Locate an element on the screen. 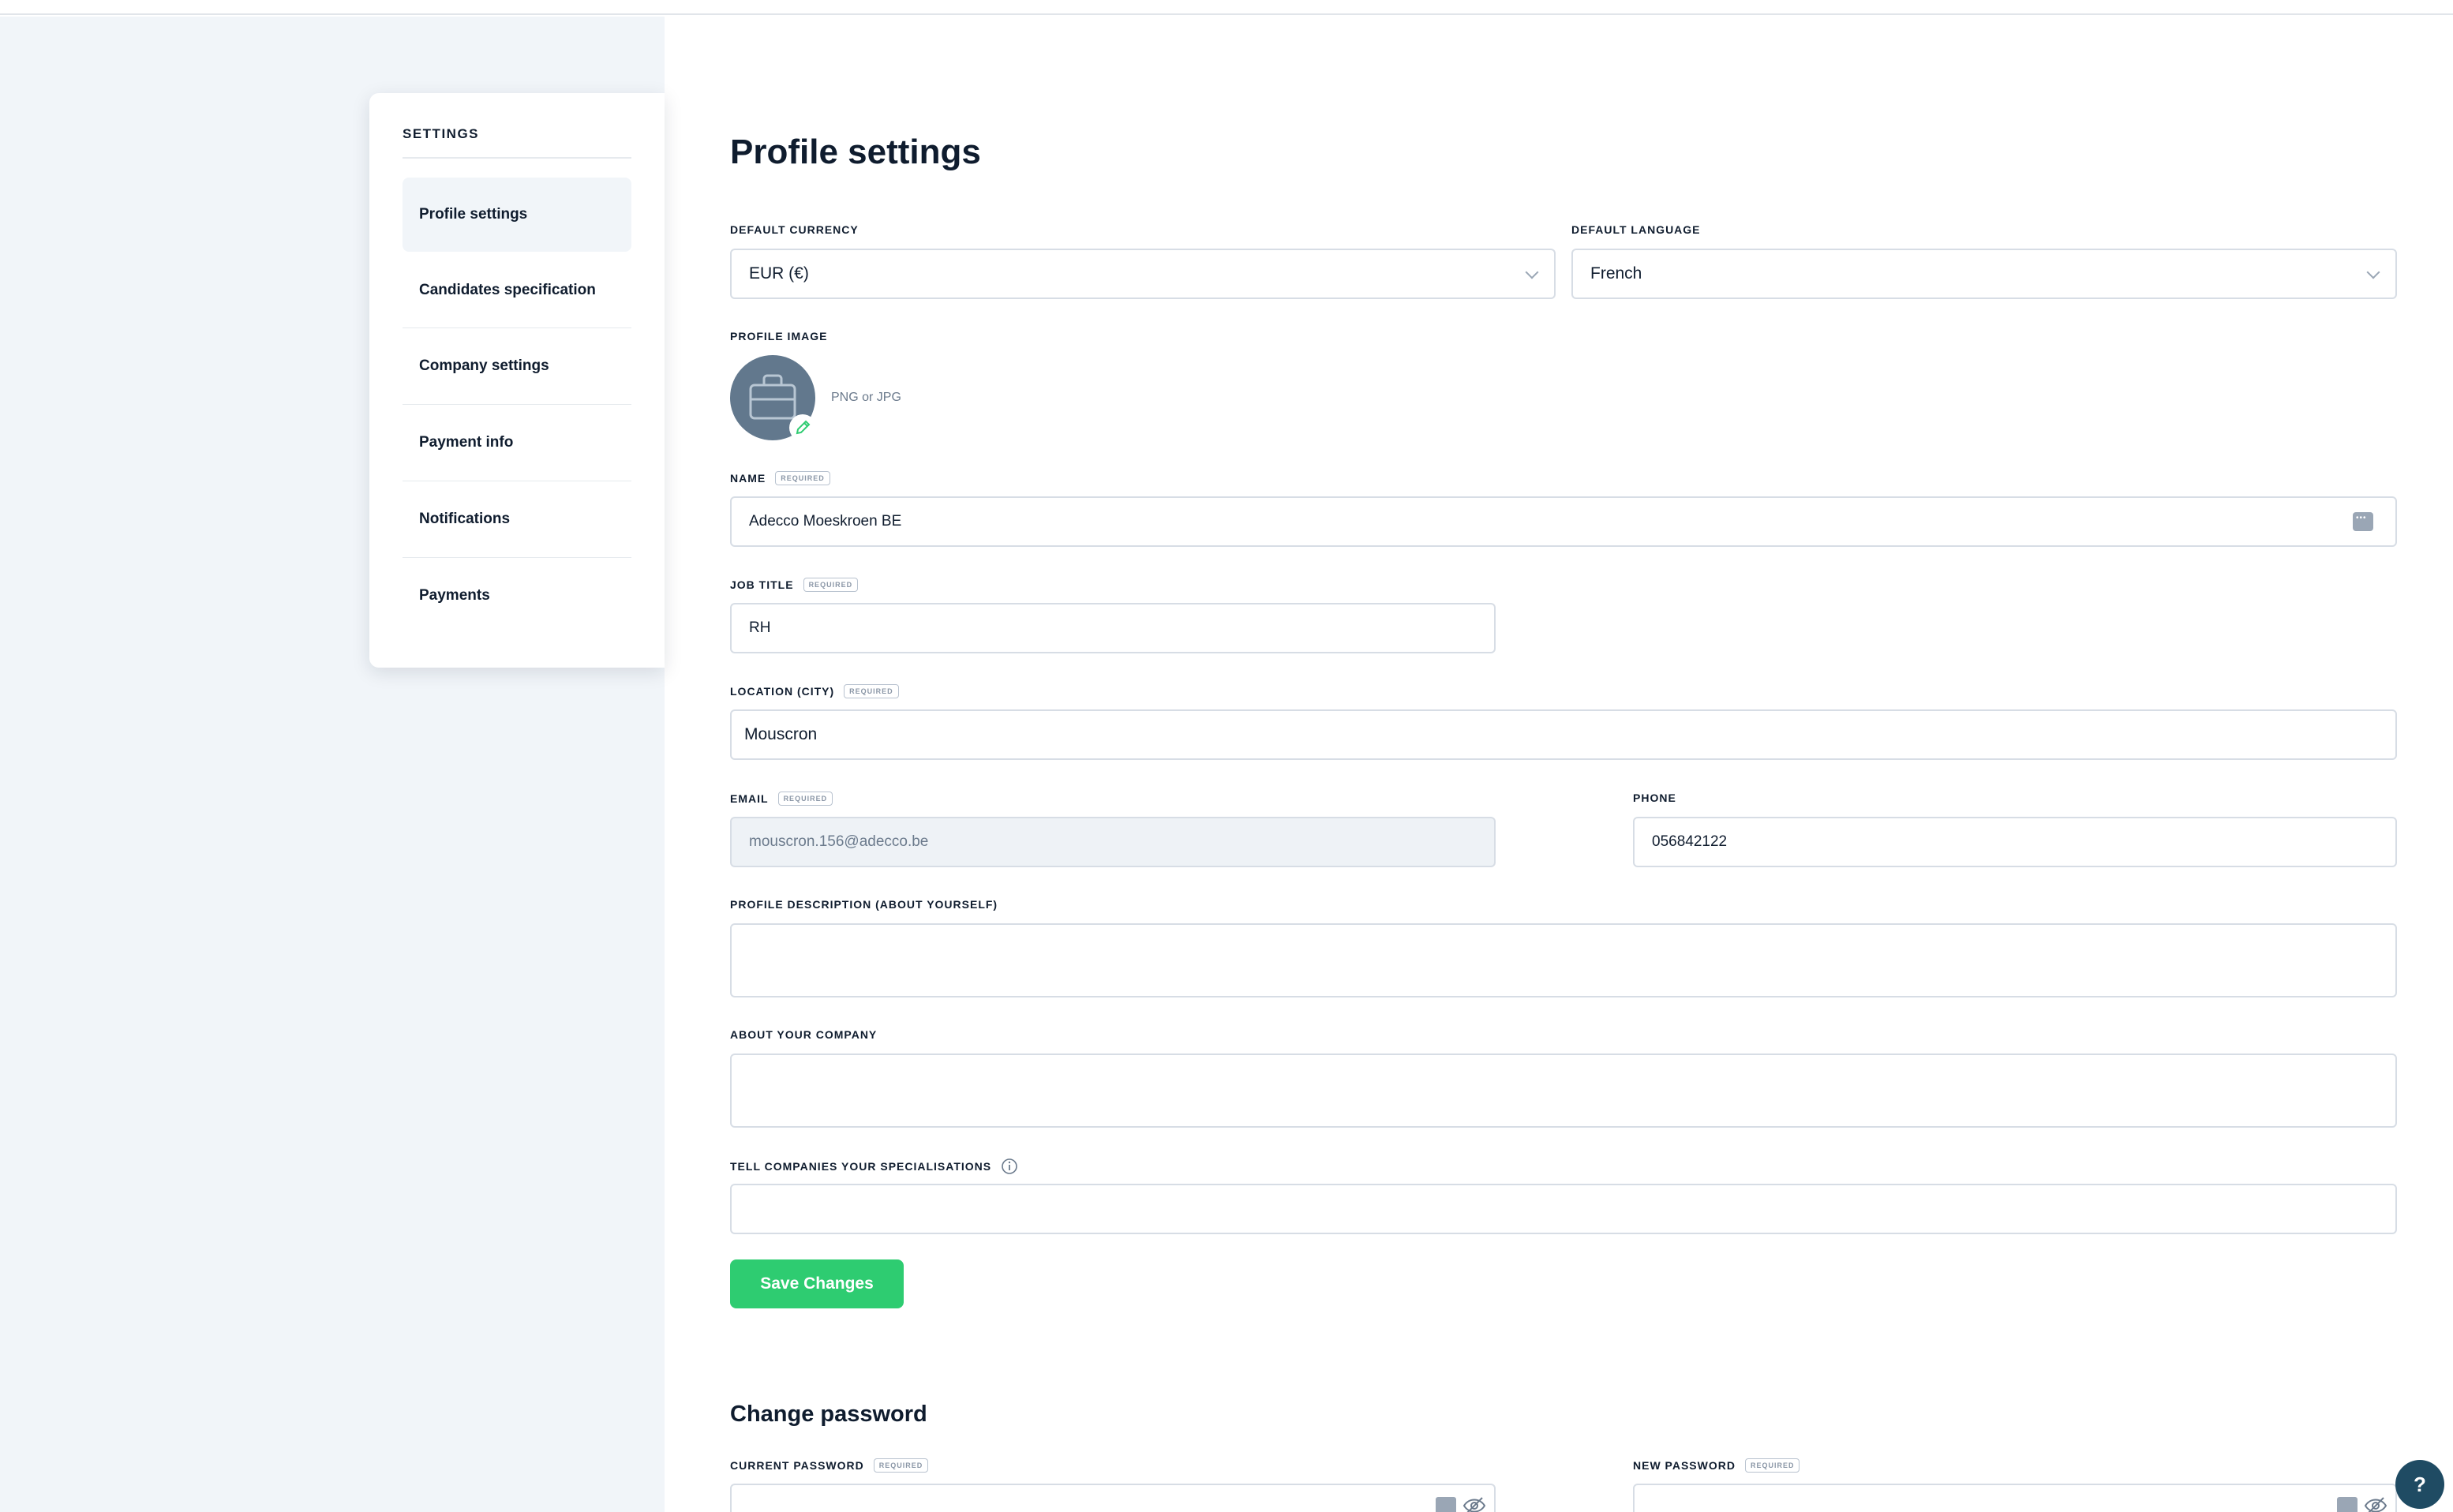 The width and height of the screenshot is (2453, 1512). location-label: LOCATION (CITY) REQUIRED is located at coordinates (814, 691).